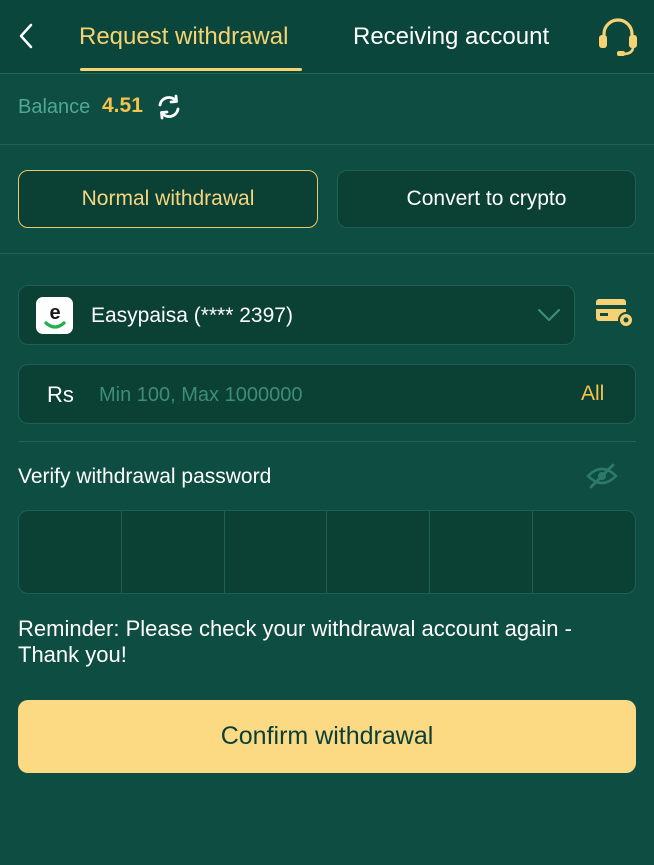  I want to click on eye-off-icon, so click(602, 476).